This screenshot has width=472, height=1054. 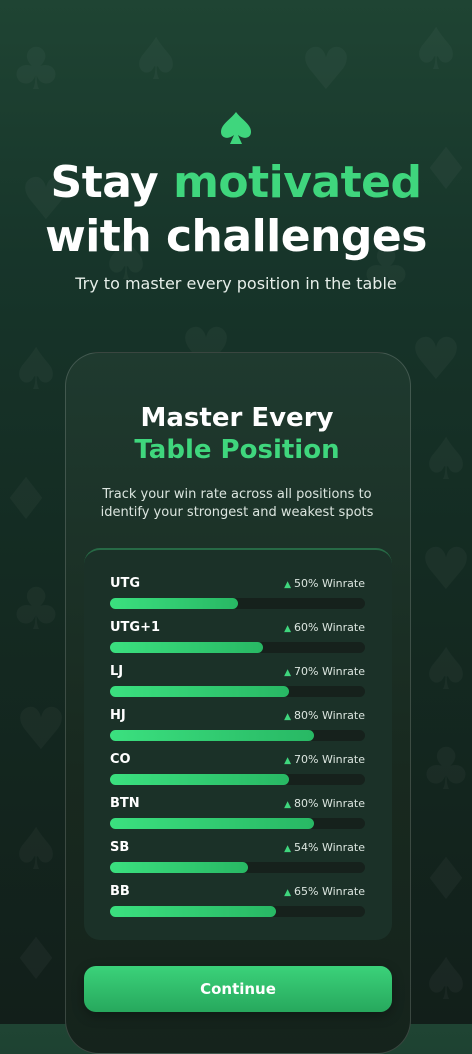 I want to click on position-name: BB, so click(x=120, y=891).